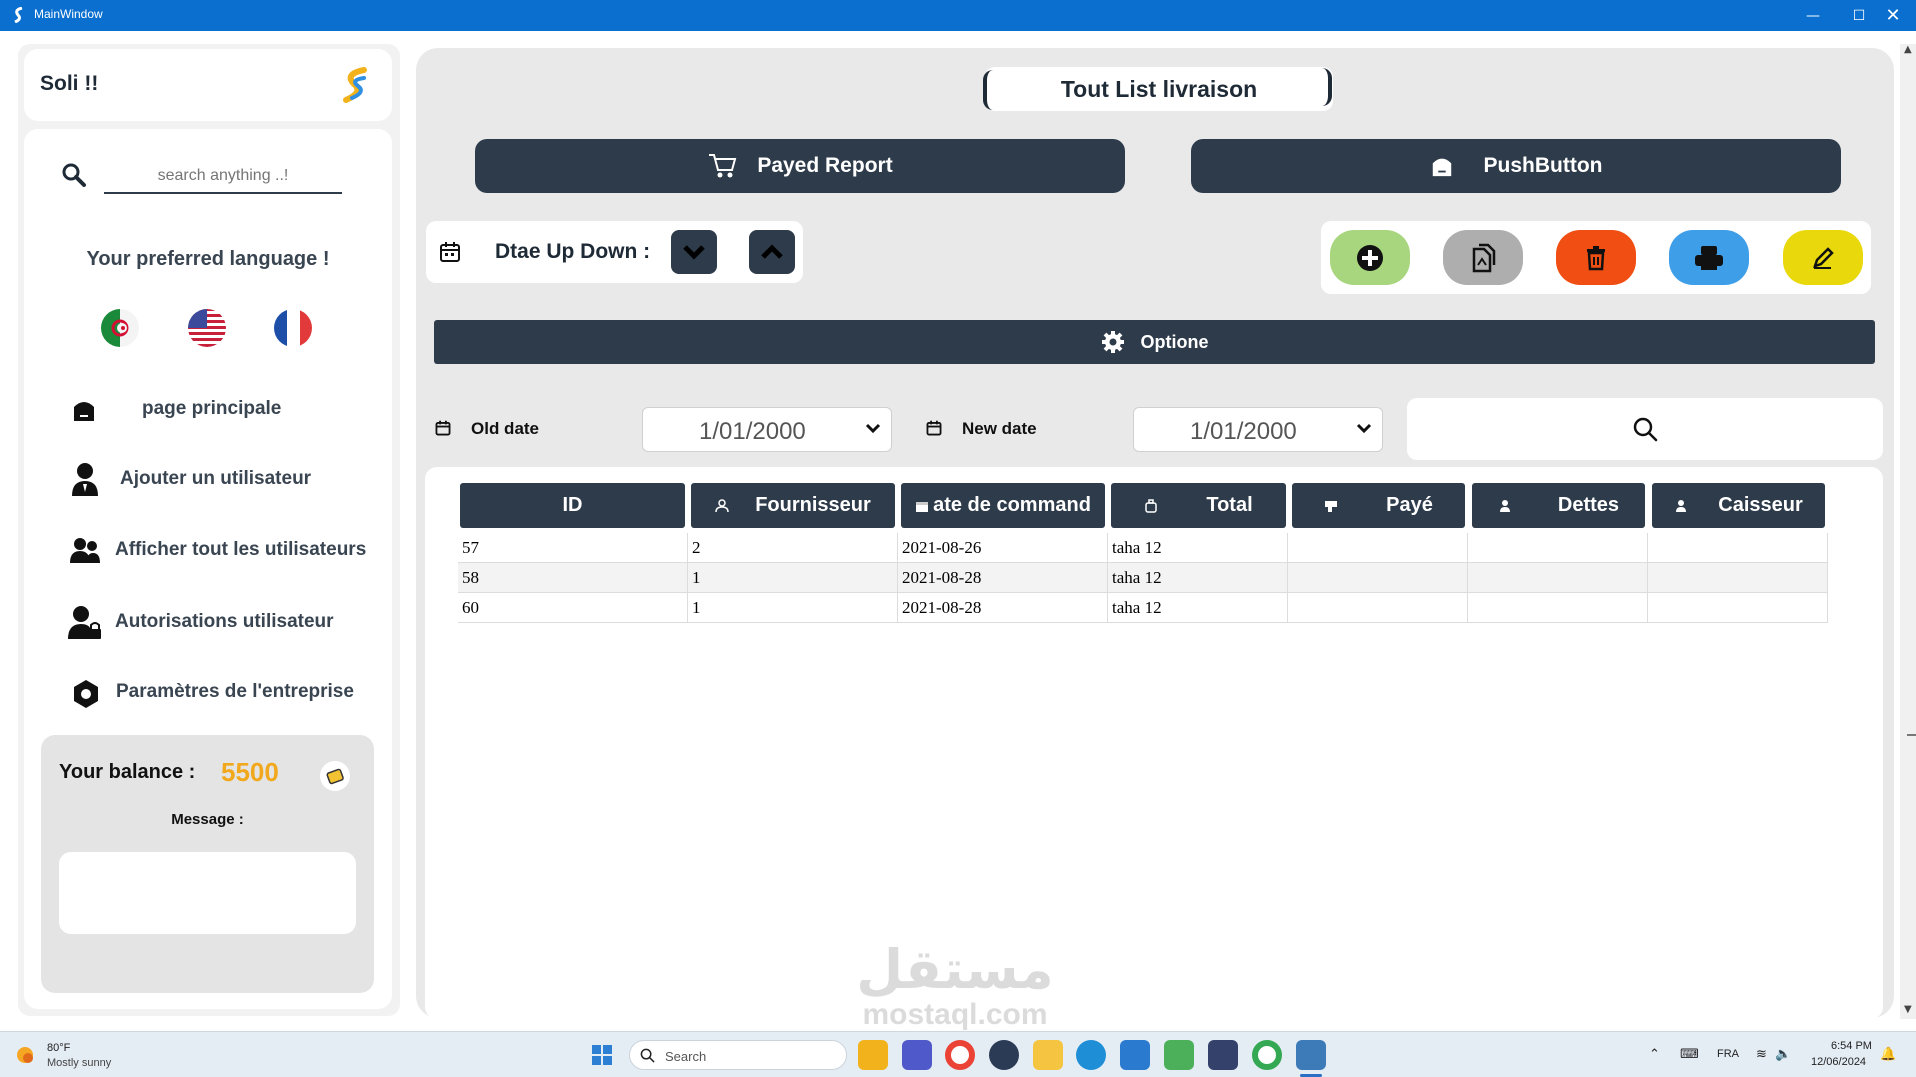 This screenshot has width=1916, height=1077. I want to click on window-title: MainWindow, so click(68, 14).